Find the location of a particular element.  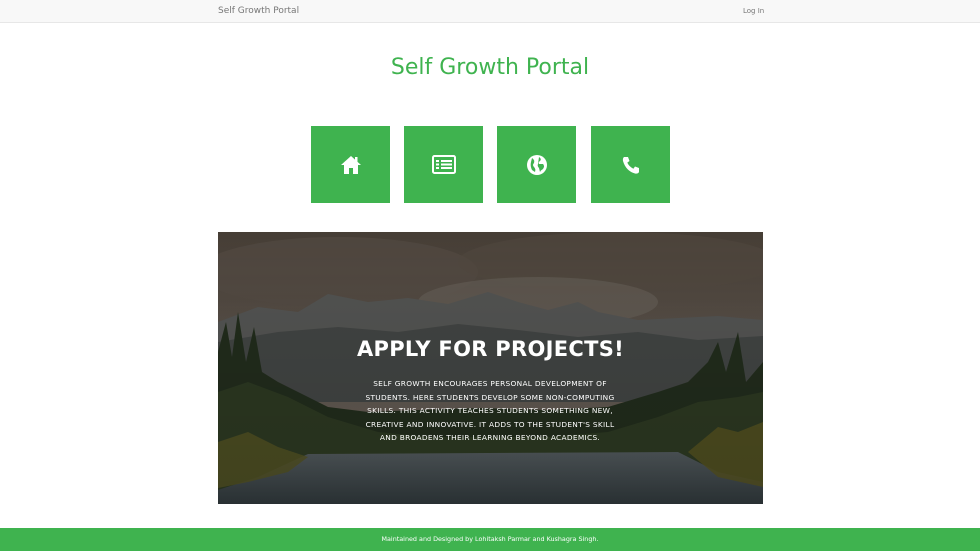

hero-title: APPLY FOR PROJECTS! is located at coordinates (490, 349).